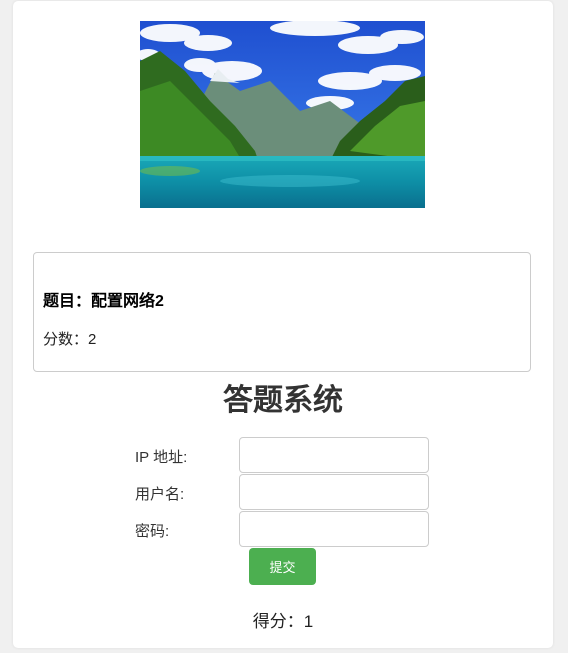  I want to click on landscape-image, so click(282, 114).